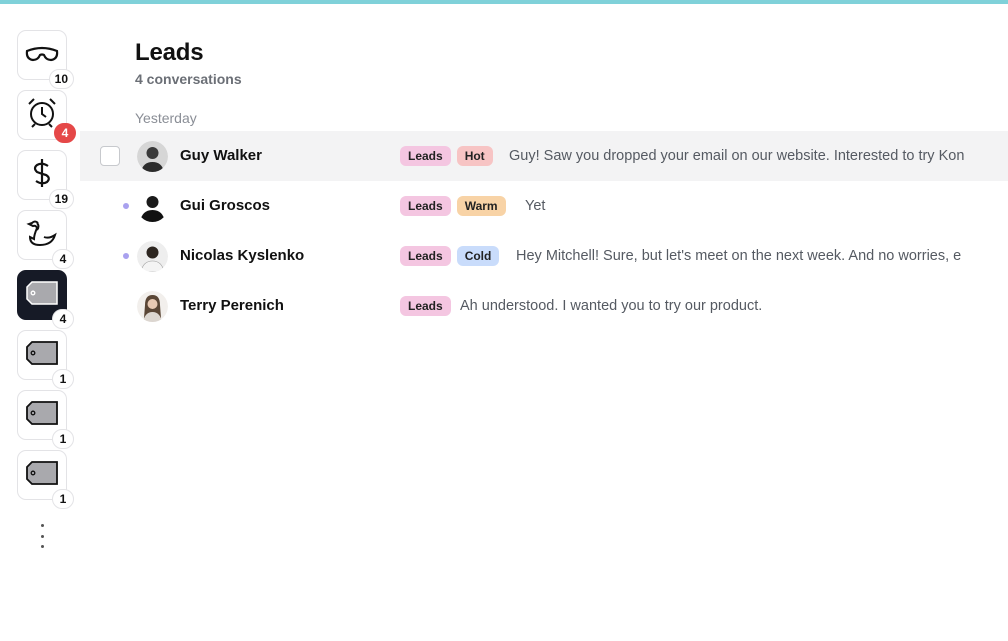 Image resolution: width=1008 pixels, height=641 pixels. I want to click on rail-item-alarm: 4, so click(46, 116).